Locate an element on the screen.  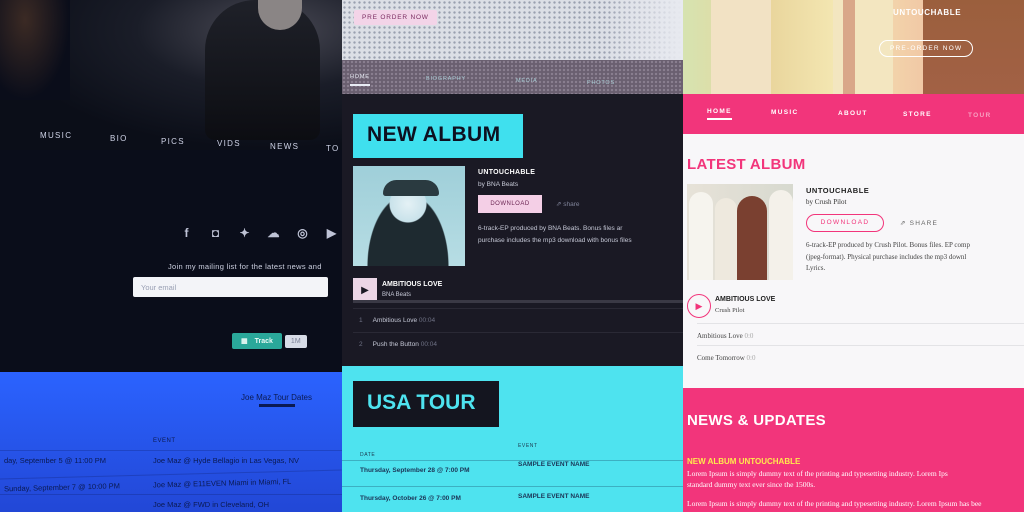
table-row: Joe Maz @ FWD in Cleveland, OH is located at coordinates (171, 503).